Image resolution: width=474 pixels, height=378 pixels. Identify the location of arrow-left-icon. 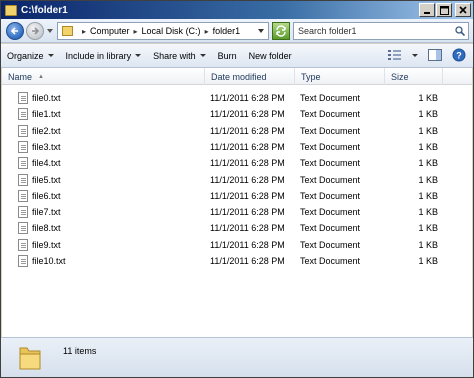
(14, 31).